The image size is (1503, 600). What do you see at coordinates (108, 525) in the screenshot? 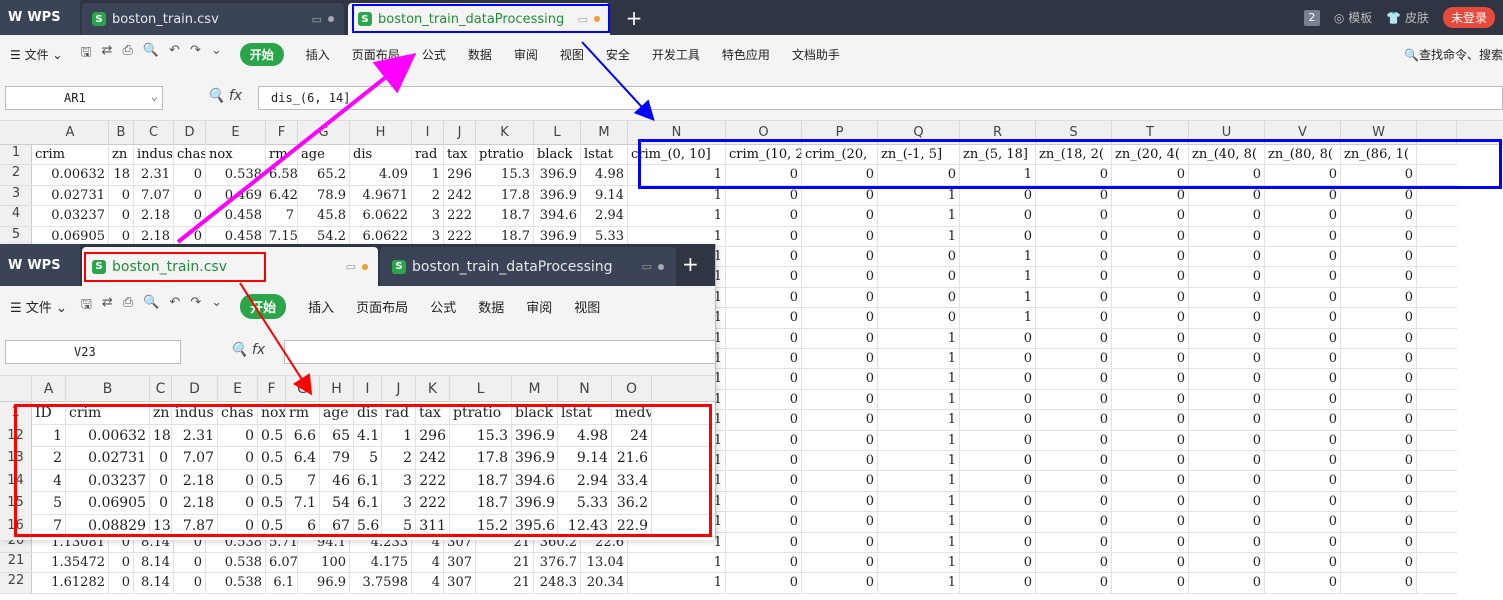
I see `overlay-table-cell: 0.08829` at bounding box center [108, 525].